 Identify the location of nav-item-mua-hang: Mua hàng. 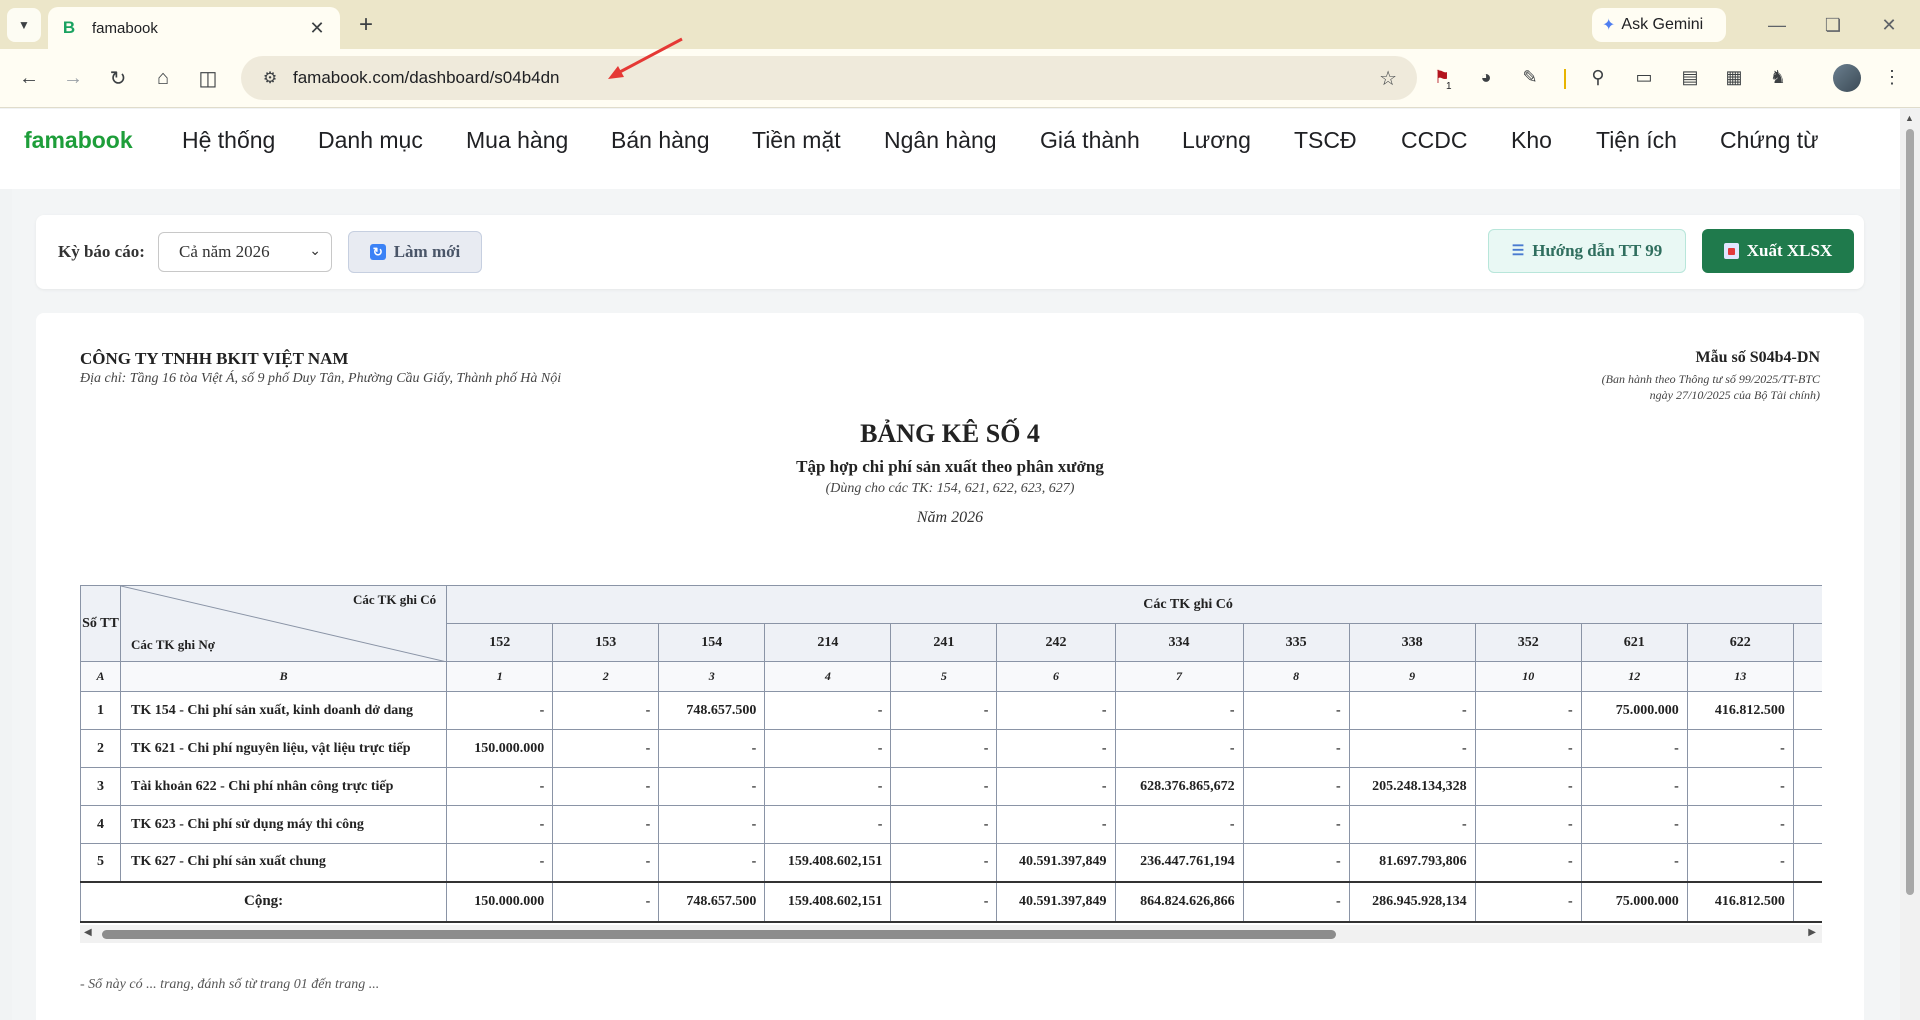
(517, 140).